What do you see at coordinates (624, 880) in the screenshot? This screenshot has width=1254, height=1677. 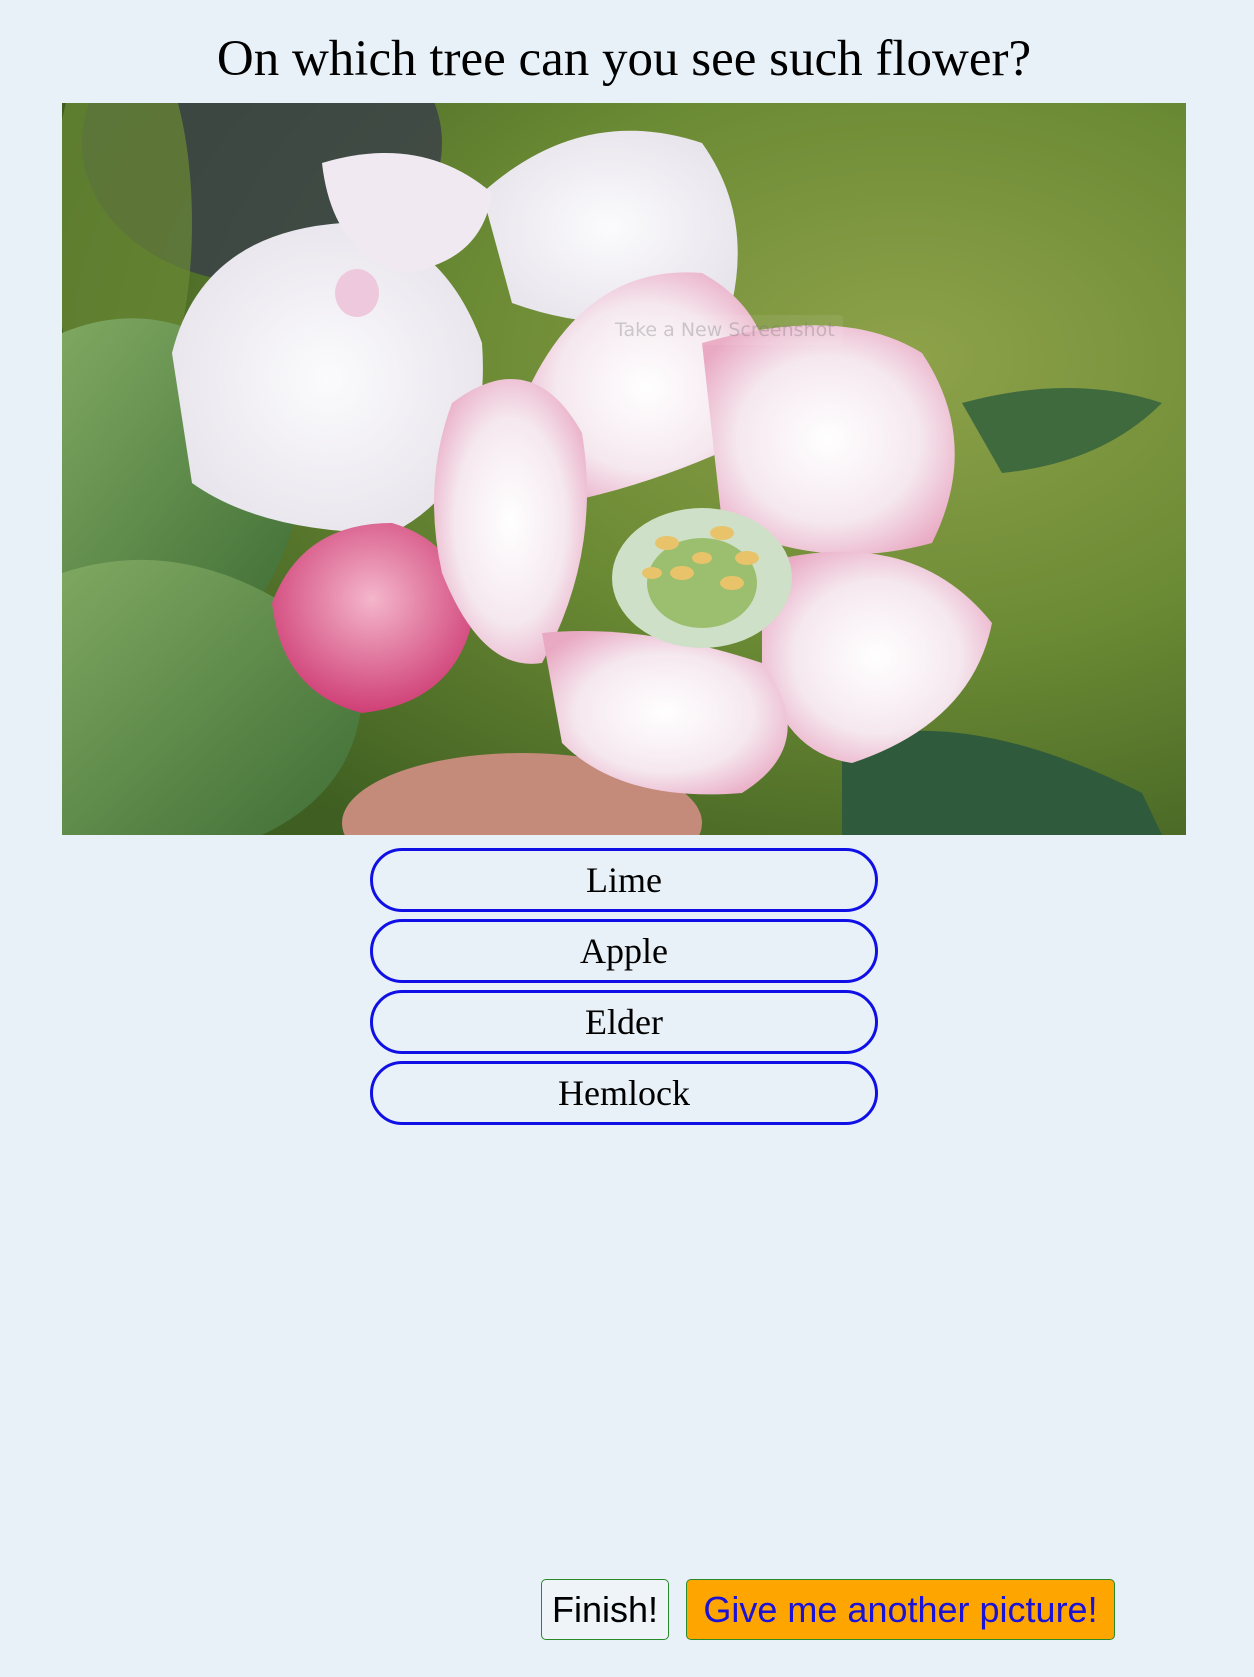 I see `answer-button-lime: Lime` at bounding box center [624, 880].